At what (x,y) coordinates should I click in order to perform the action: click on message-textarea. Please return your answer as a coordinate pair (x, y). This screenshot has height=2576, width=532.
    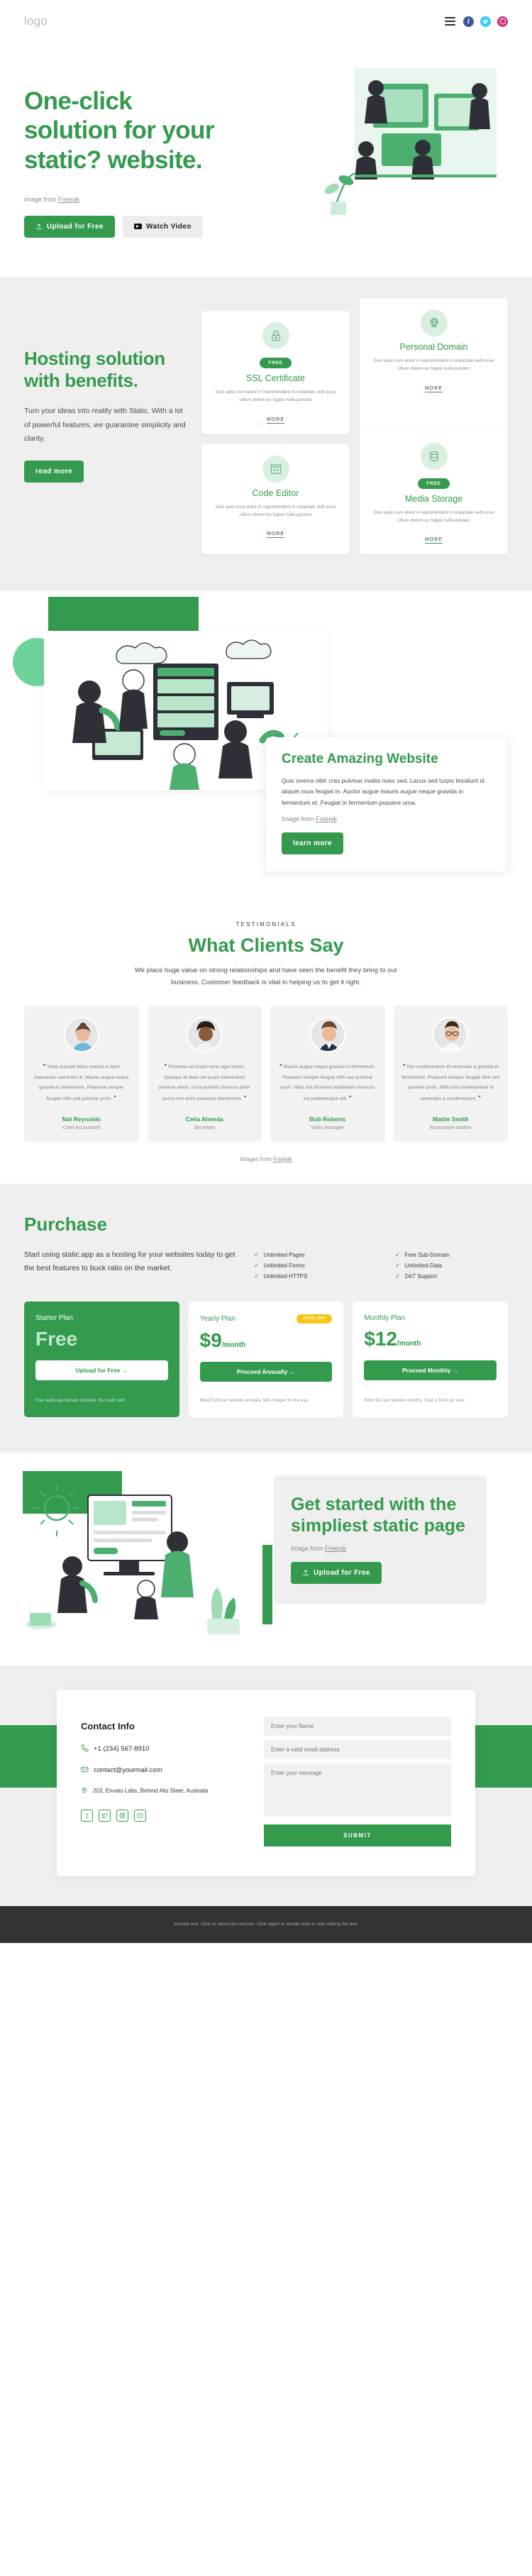
    Looking at the image, I should click on (358, 1790).